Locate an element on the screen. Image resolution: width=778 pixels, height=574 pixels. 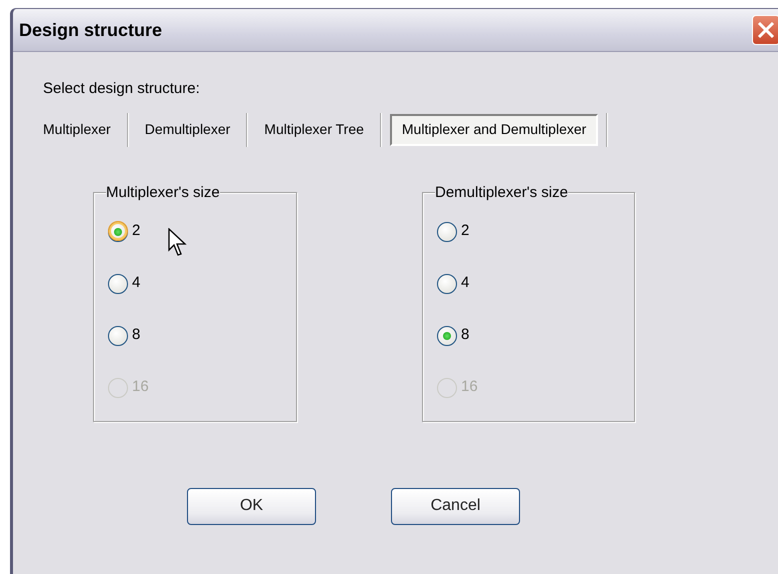
tab: Demultiplexer is located at coordinates (187, 130).